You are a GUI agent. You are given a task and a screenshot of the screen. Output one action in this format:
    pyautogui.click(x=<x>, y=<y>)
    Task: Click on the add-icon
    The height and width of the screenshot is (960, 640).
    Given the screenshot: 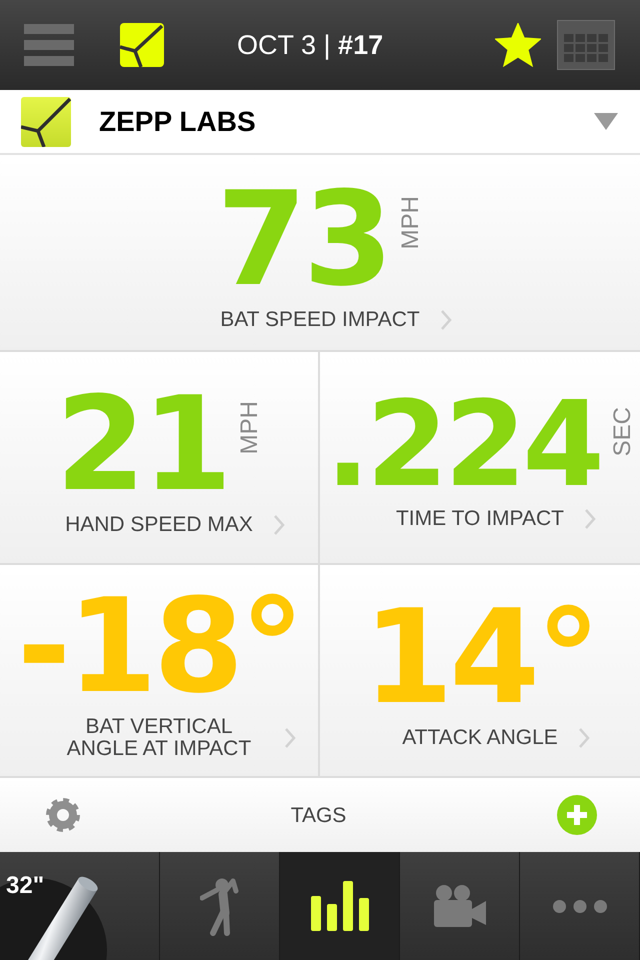 What is the action you would take?
    pyautogui.click(x=577, y=815)
    